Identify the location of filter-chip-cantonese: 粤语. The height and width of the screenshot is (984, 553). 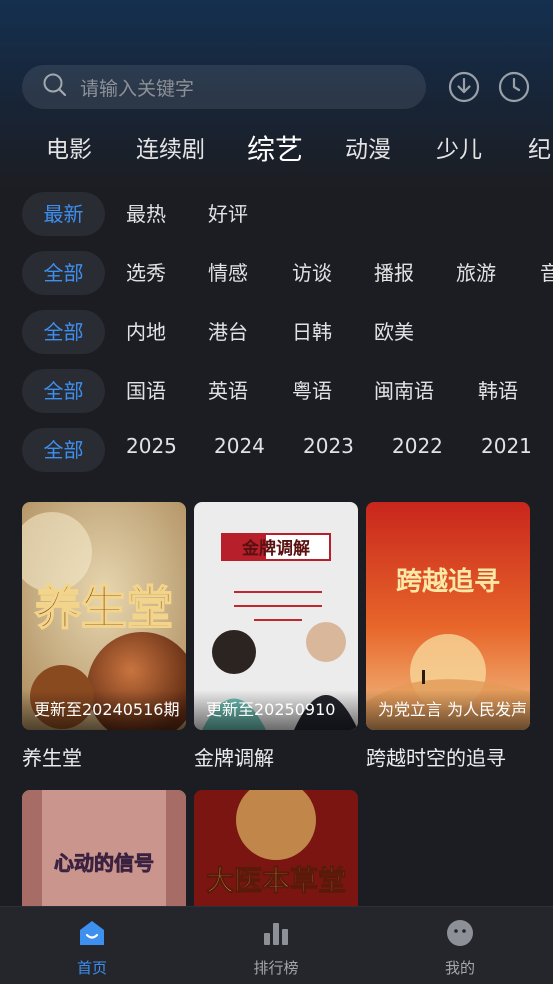
(312, 391).